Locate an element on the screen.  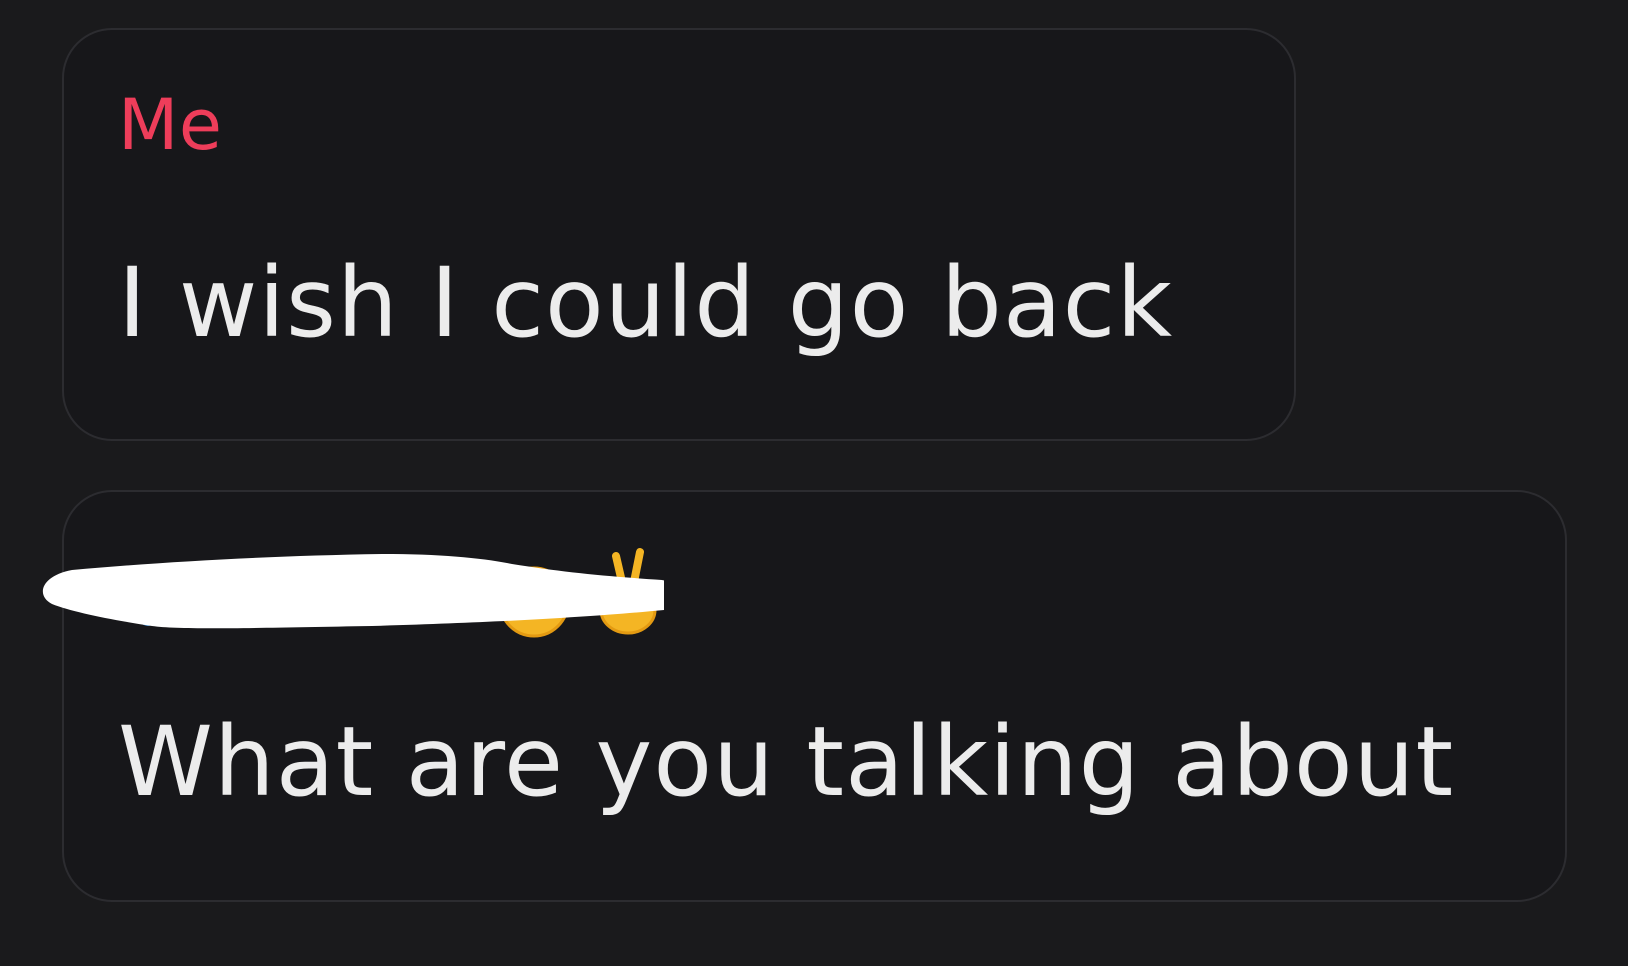
sender-name: Me is located at coordinates (170, 125).